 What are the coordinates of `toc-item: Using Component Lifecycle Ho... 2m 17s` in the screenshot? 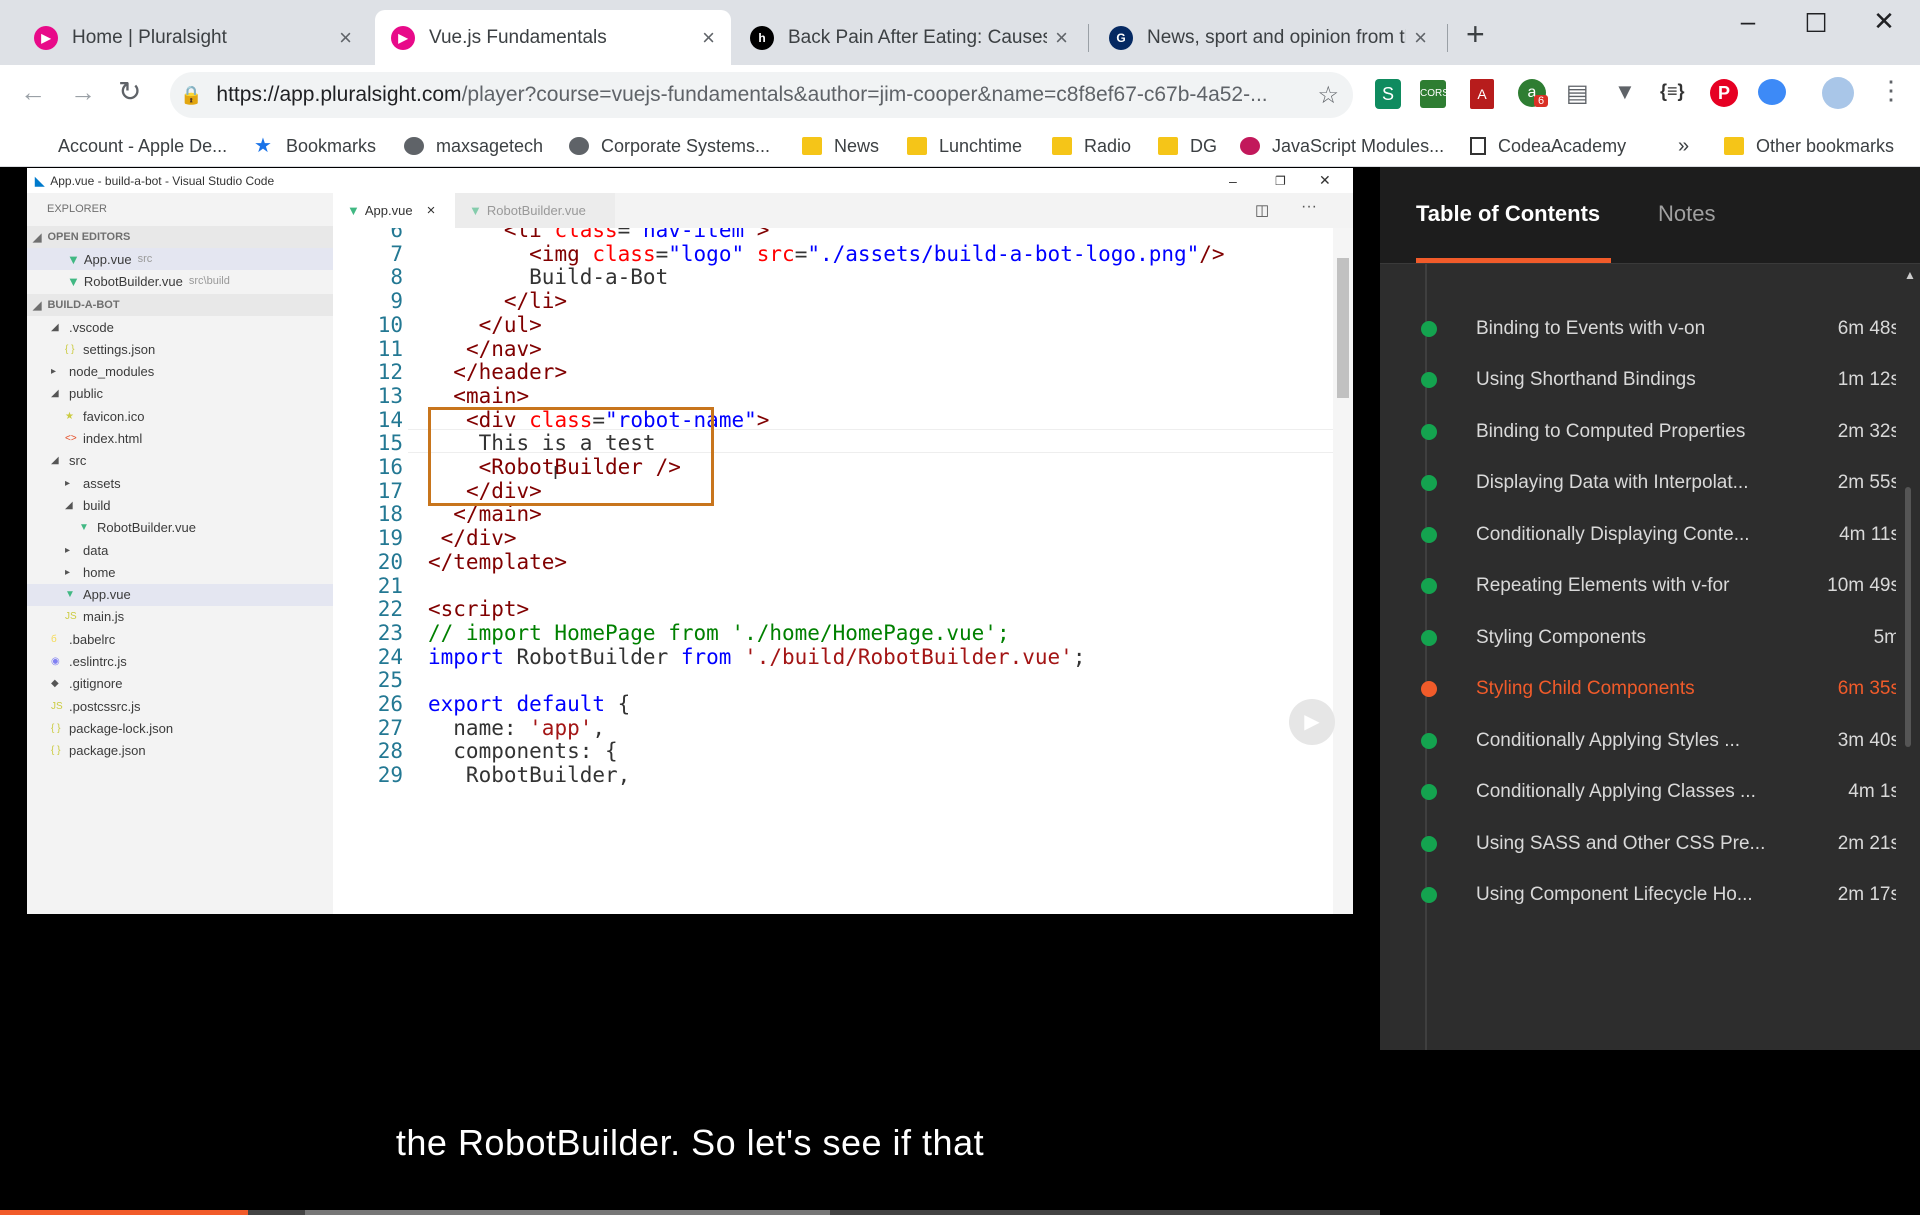 It's located at (1640, 895).